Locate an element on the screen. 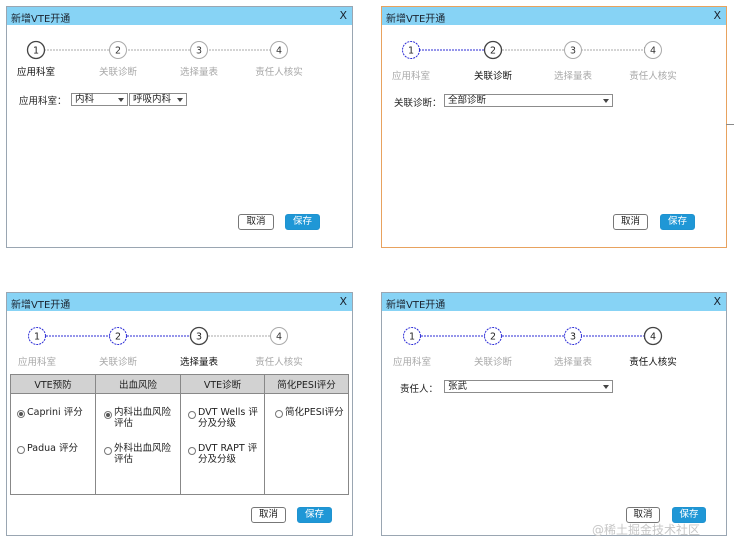 This screenshot has width=734, height=544. owner-label: 责任人： is located at coordinates (419, 389).